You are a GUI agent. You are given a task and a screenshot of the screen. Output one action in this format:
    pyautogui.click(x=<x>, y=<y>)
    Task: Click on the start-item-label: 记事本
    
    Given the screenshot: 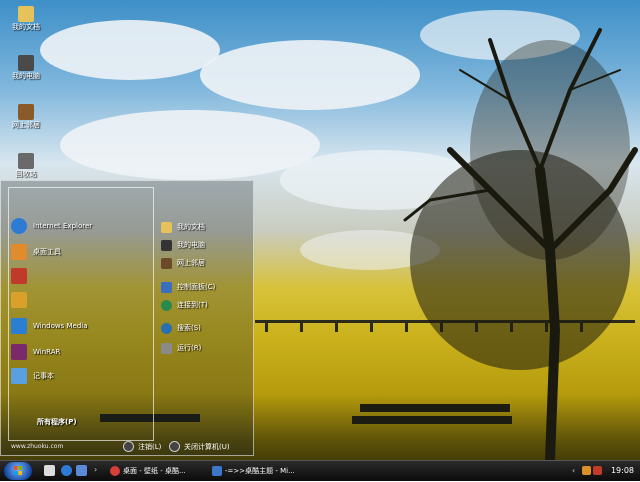 What is the action you would take?
    pyautogui.click(x=43, y=376)
    